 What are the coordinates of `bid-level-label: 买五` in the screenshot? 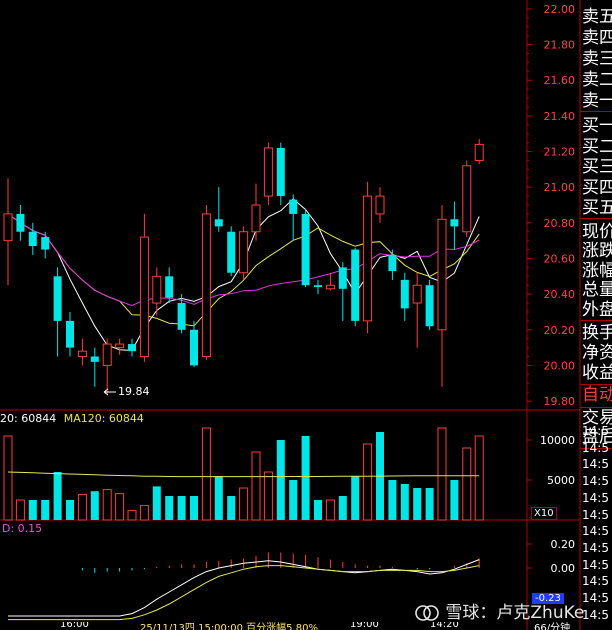 It's located at (597, 208).